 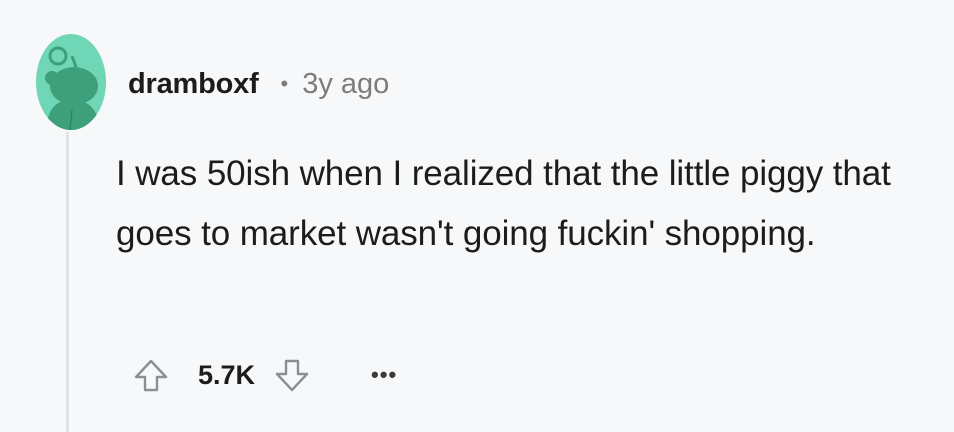 What do you see at coordinates (384, 375) in the screenshot?
I see `more-options-icon: •••` at bounding box center [384, 375].